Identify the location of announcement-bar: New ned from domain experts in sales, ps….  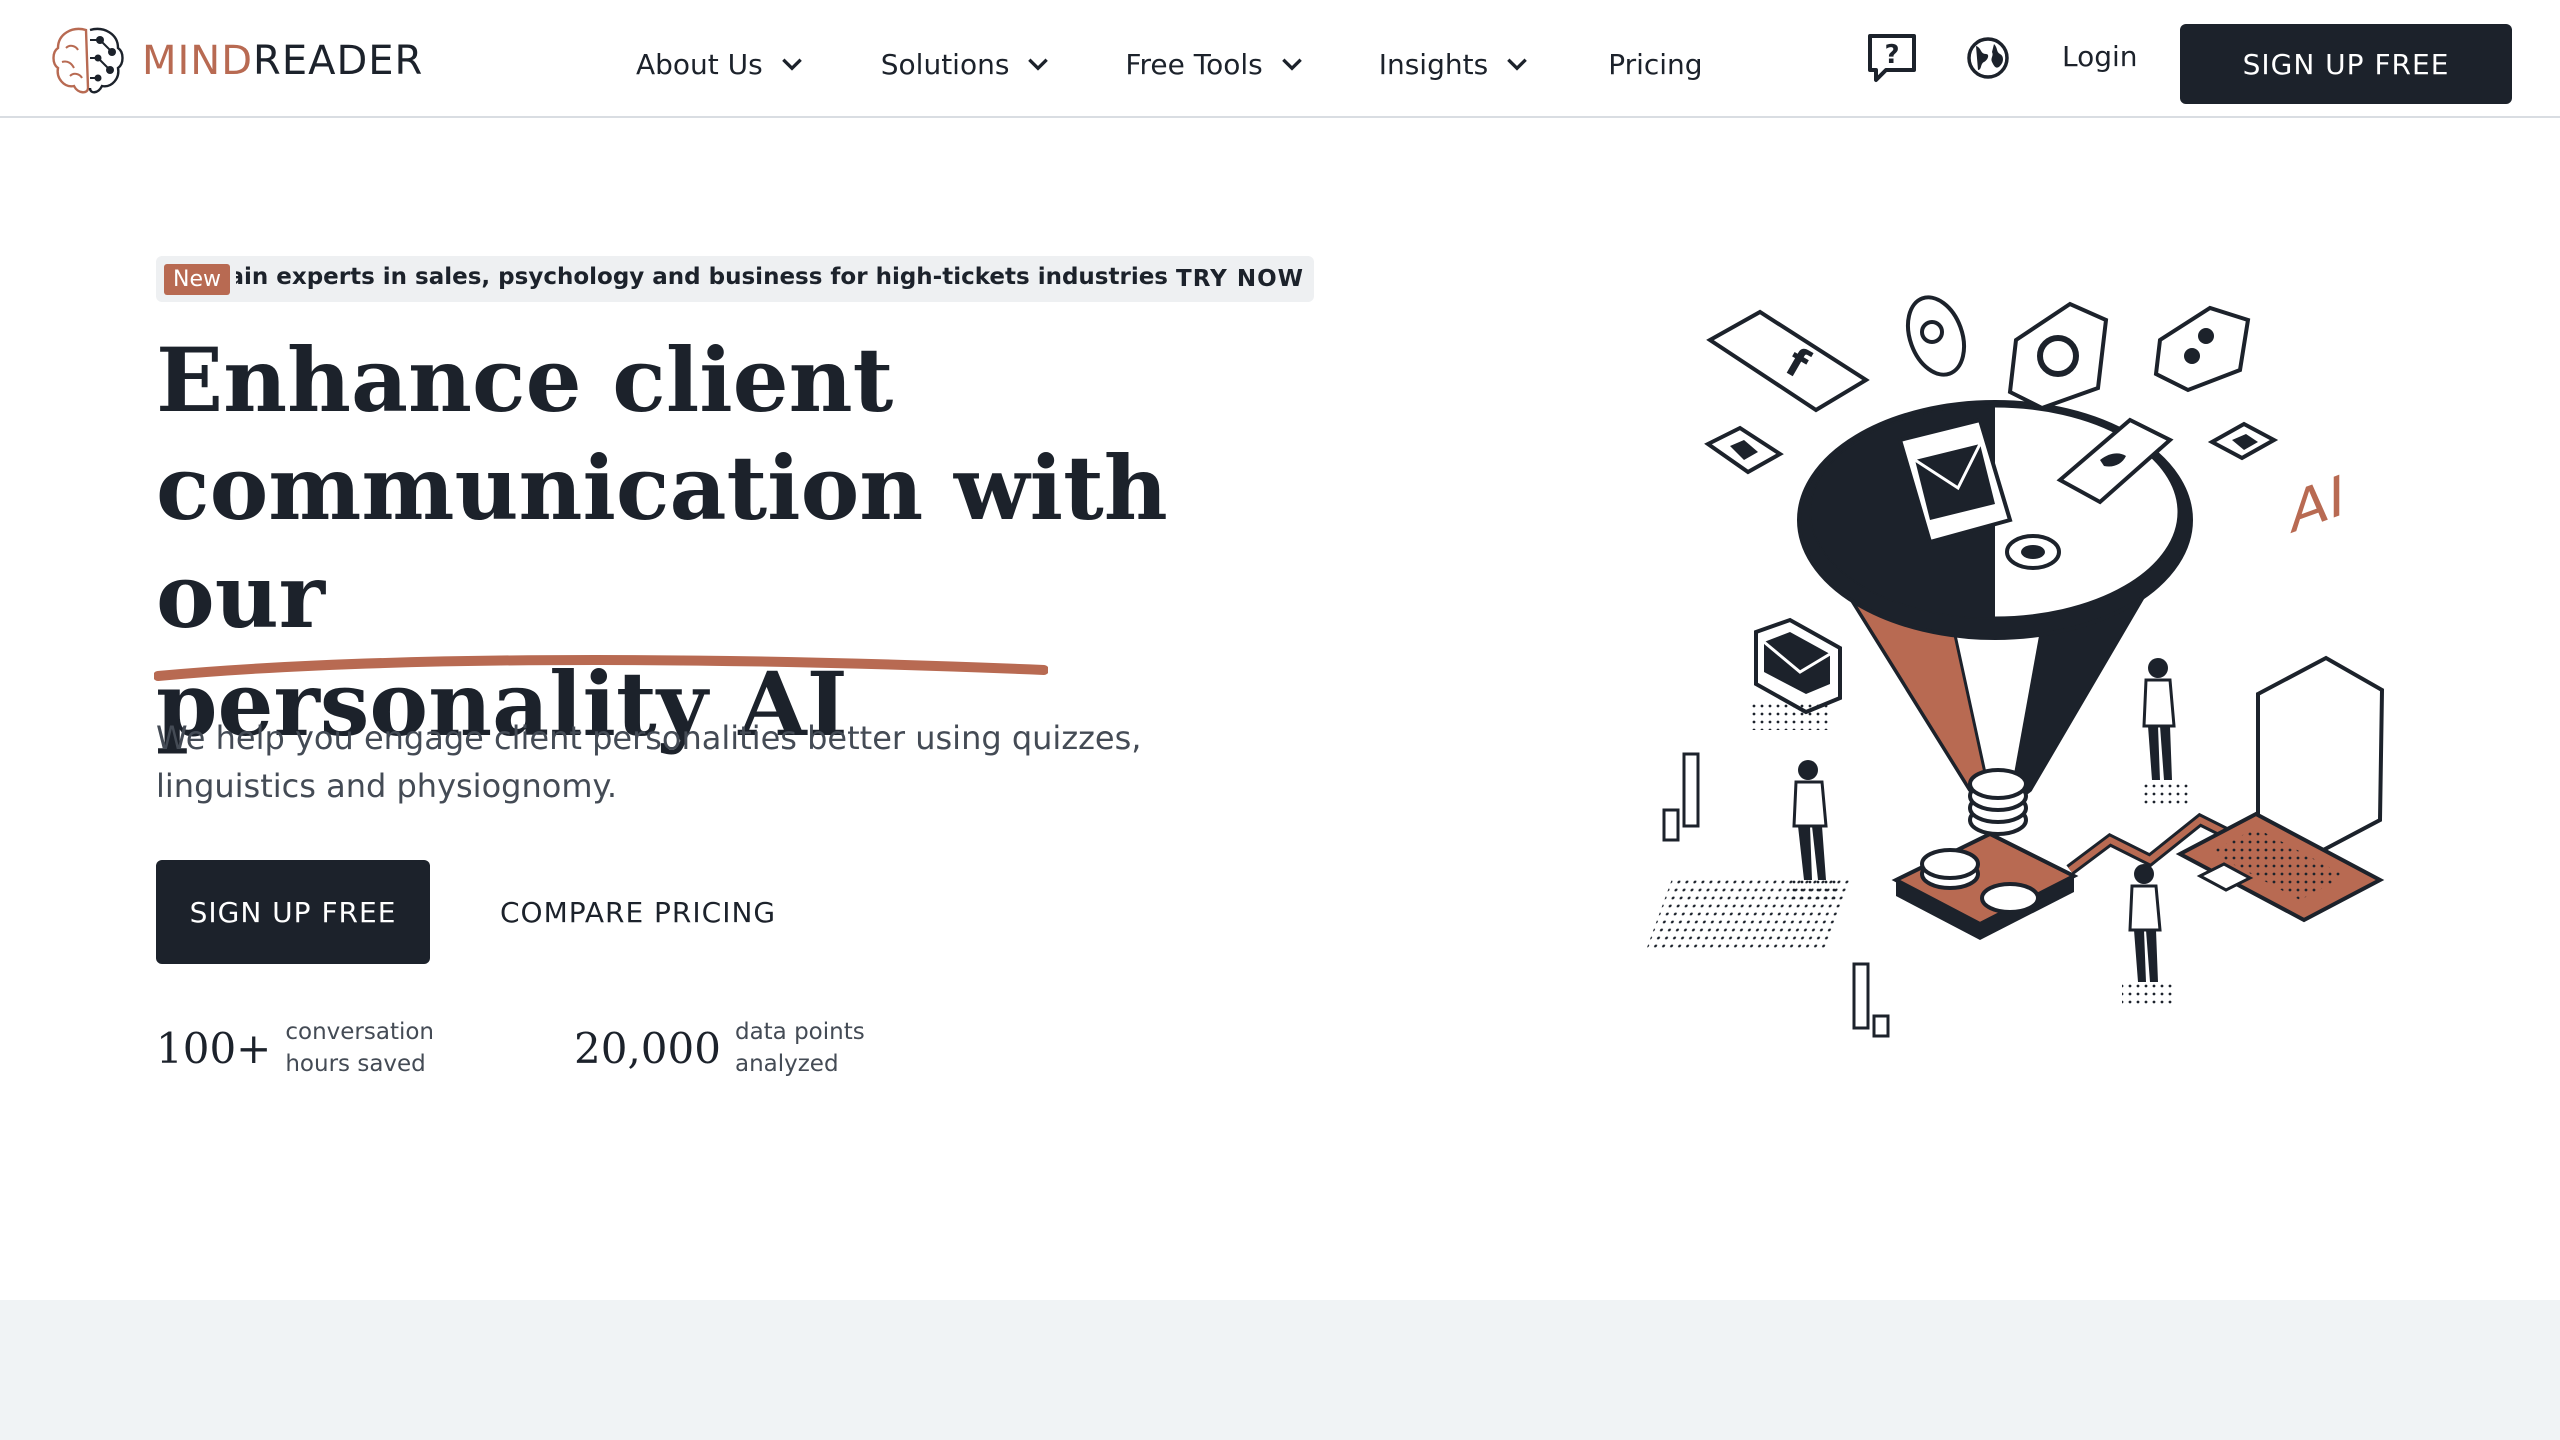
(735, 279).